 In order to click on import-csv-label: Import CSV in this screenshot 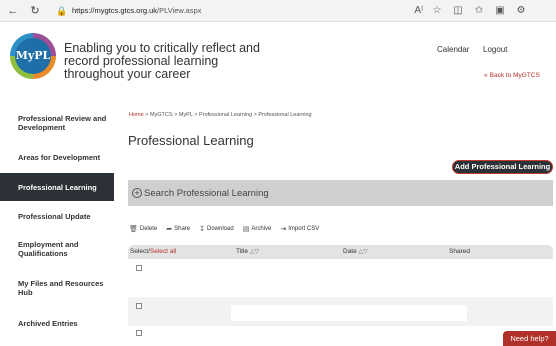, I will do `click(304, 229)`.